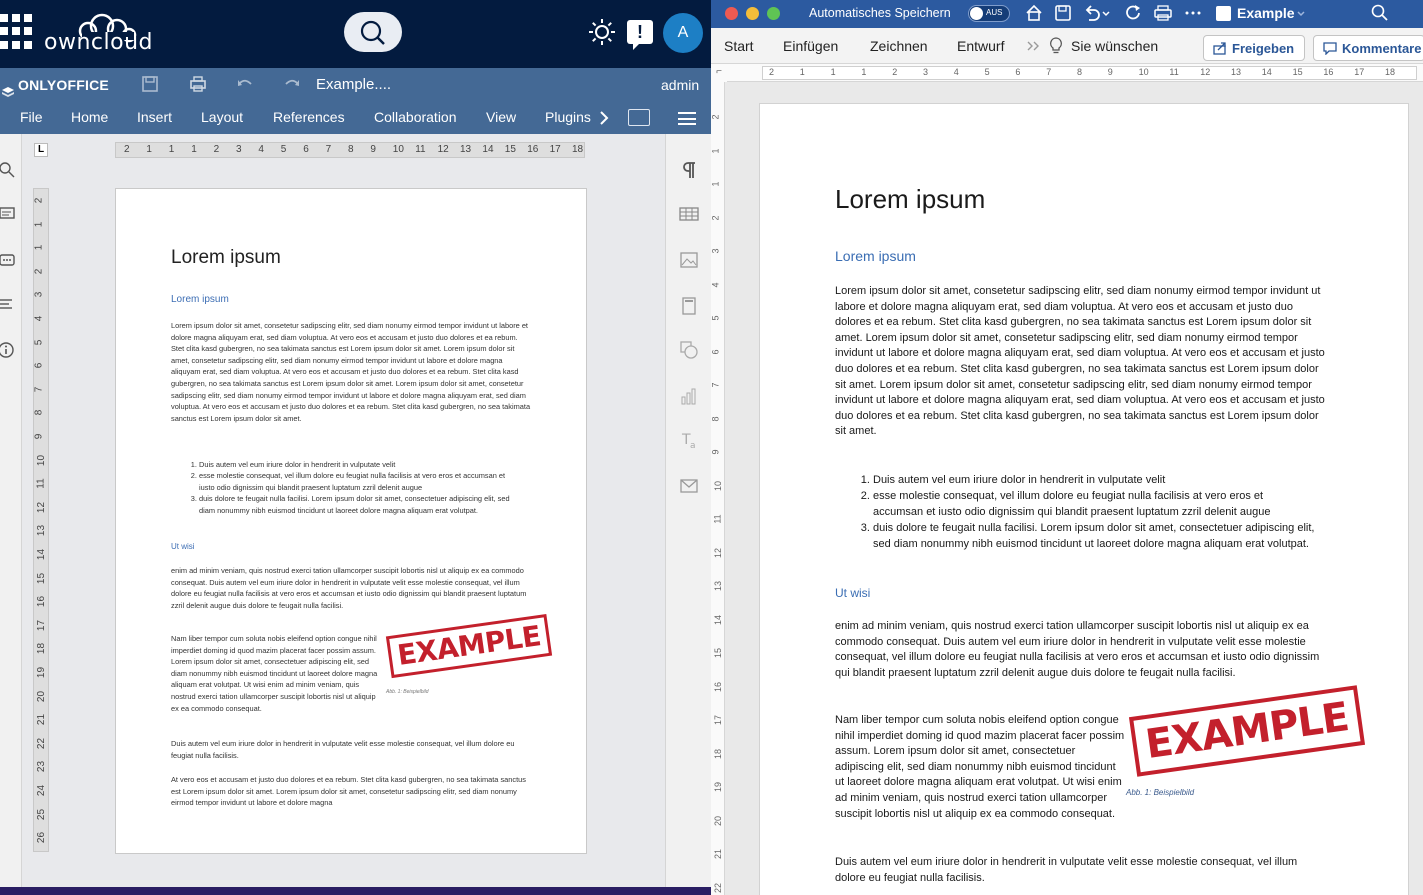 This screenshot has height=895, width=1423. I want to click on ruler-number: 13, so click(42, 531).